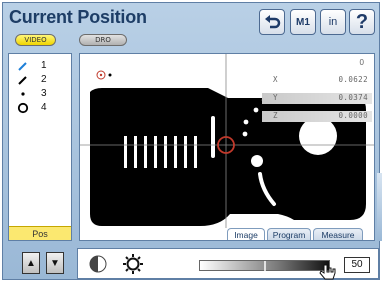 The height and width of the screenshot is (282, 382). I want to click on undo-icon, so click(273, 22).